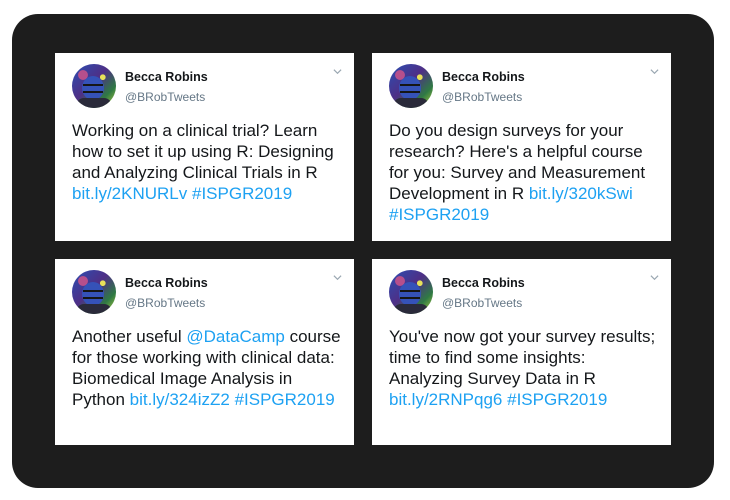 The width and height of the screenshot is (730, 500). I want to click on frame-gap, so click(356, 494).